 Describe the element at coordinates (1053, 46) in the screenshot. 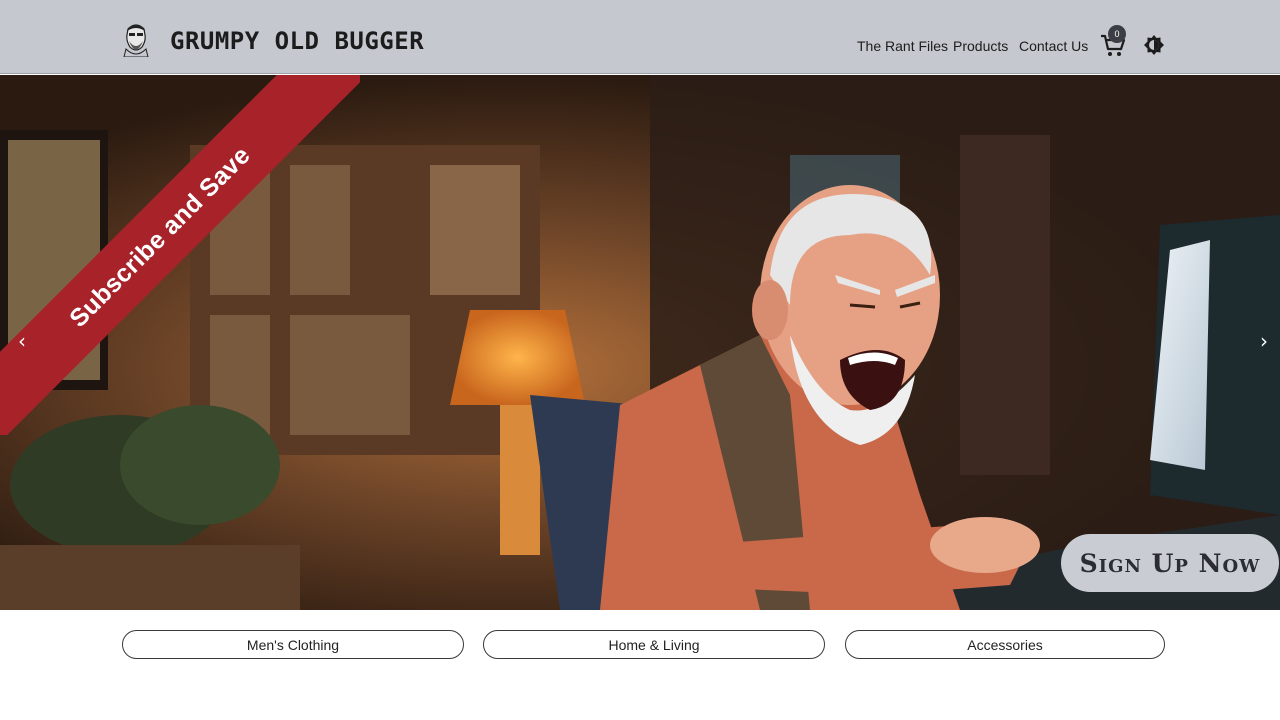

I see `nav-link-contact-us: Contact Us` at that location.